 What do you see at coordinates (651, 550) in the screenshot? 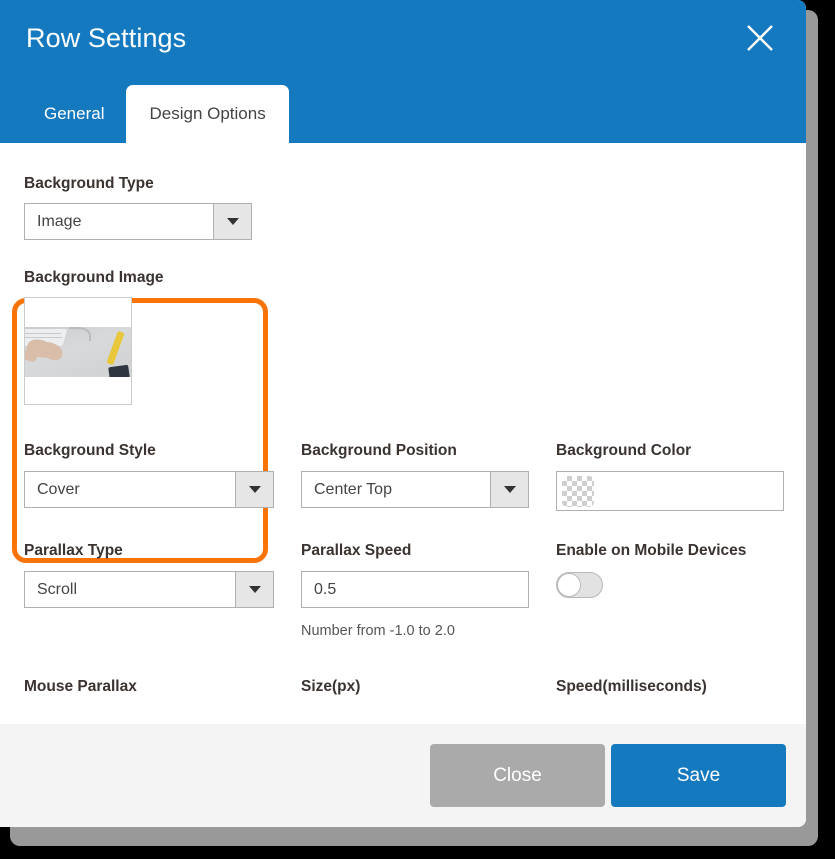
I see `enable-on-mobile-label: Enable on Mobile Devices` at bounding box center [651, 550].